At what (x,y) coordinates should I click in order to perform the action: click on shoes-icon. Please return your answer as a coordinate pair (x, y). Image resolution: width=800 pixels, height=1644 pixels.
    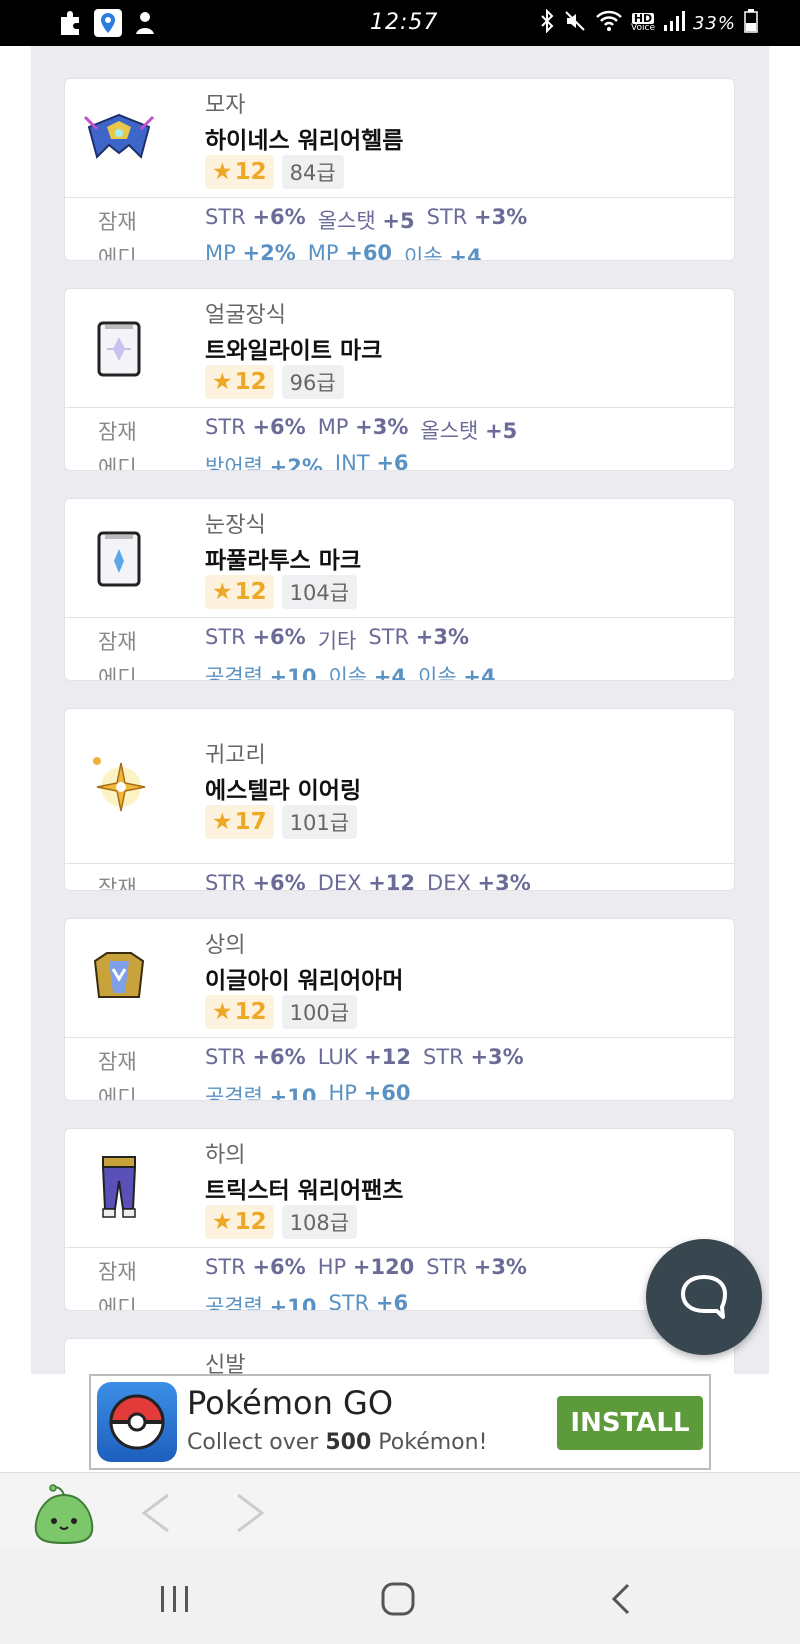
    Looking at the image, I should click on (119, 1367).